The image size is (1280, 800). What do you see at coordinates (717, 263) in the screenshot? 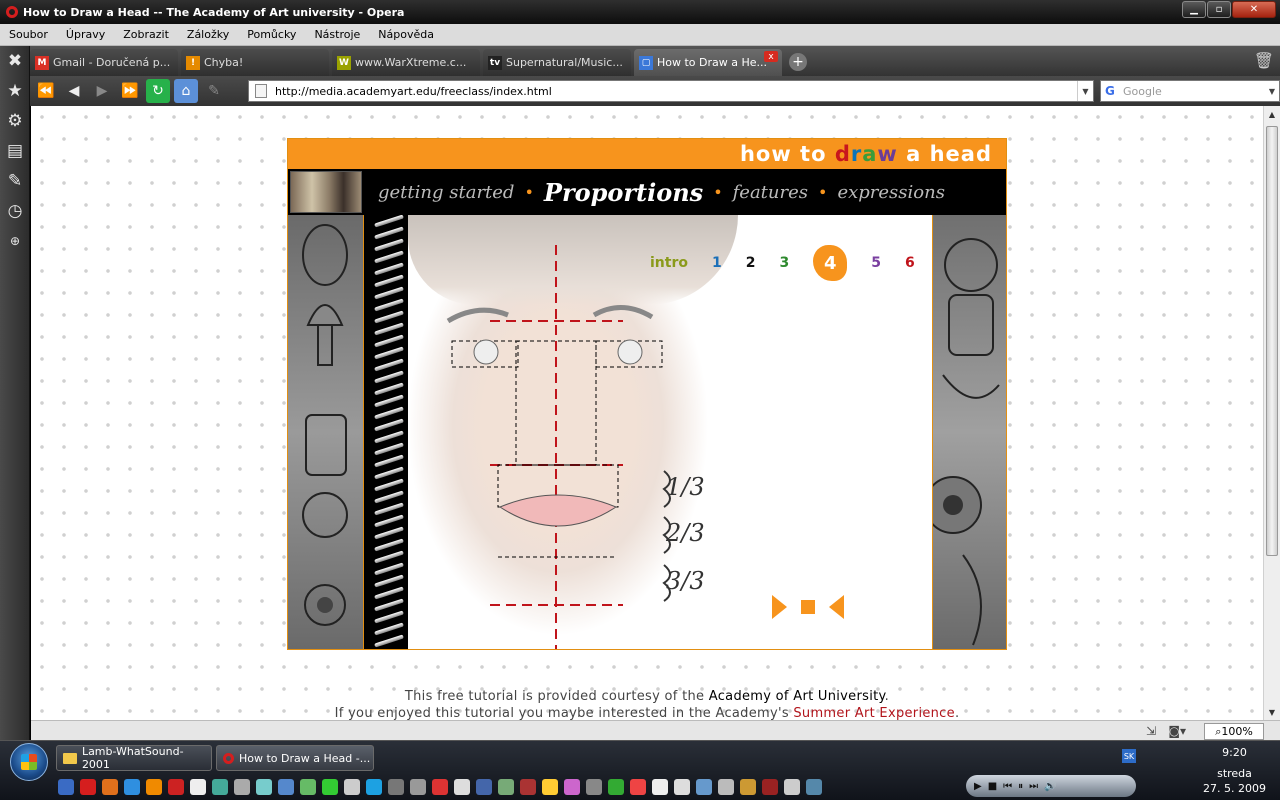
I see `step-1: 1` at bounding box center [717, 263].